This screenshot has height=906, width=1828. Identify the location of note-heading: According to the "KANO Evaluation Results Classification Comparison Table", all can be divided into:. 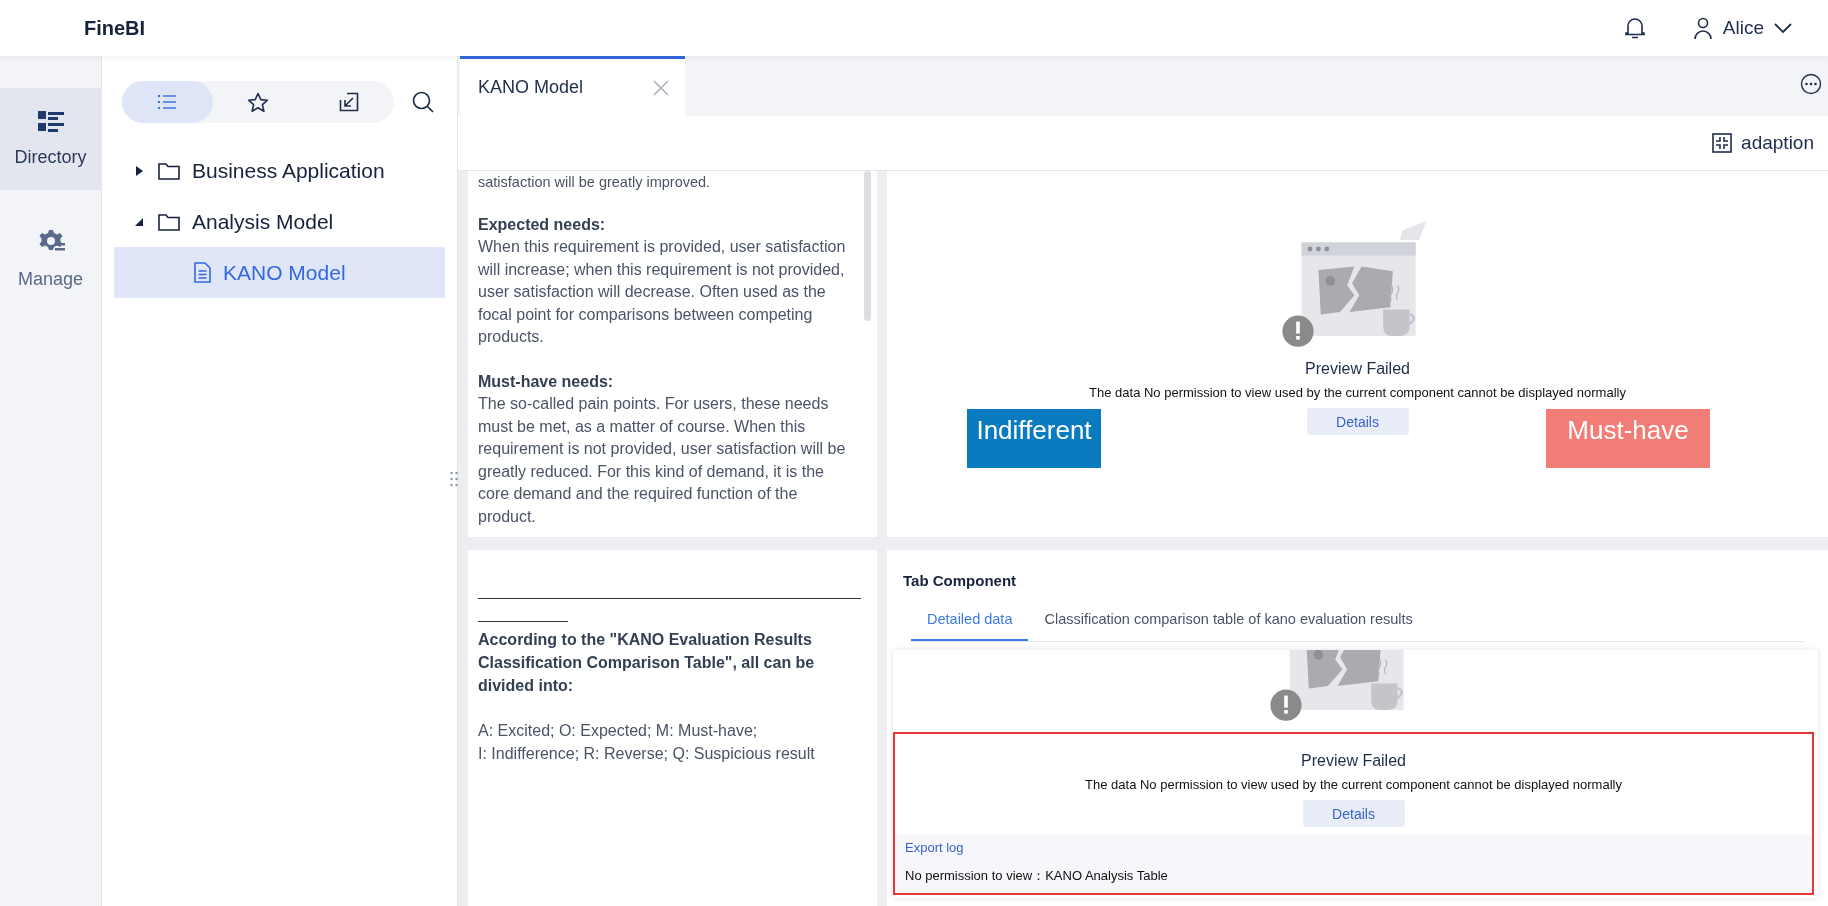
(647, 663).